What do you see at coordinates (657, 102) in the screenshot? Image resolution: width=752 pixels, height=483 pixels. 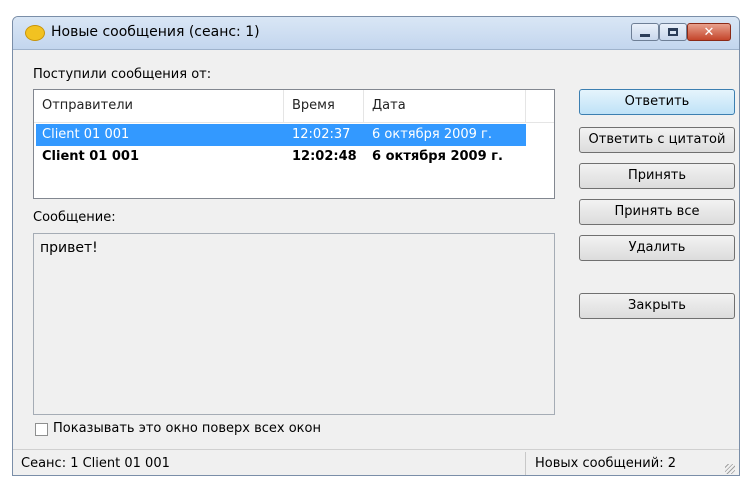 I see `reply-button: Ответить` at bounding box center [657, 102].